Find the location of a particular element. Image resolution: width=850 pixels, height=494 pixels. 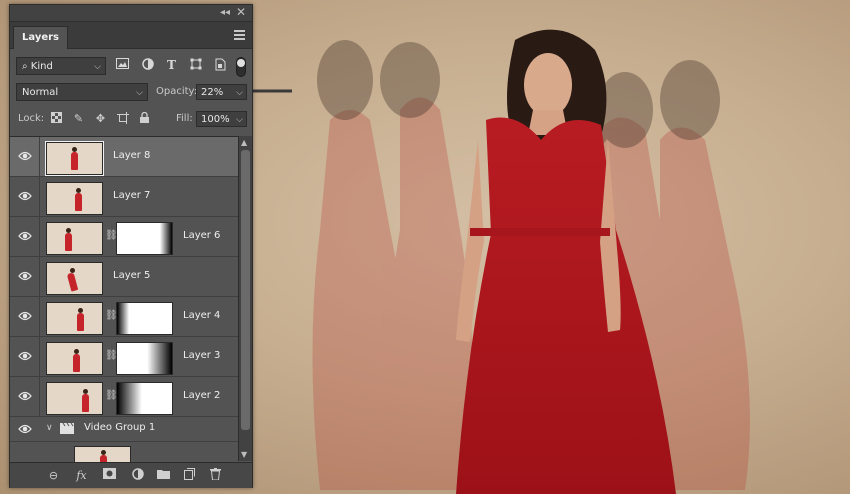

lock-row: Lock: ✎ ✥ Fill: 100% ⌵ is located at coordinates (131, 120).